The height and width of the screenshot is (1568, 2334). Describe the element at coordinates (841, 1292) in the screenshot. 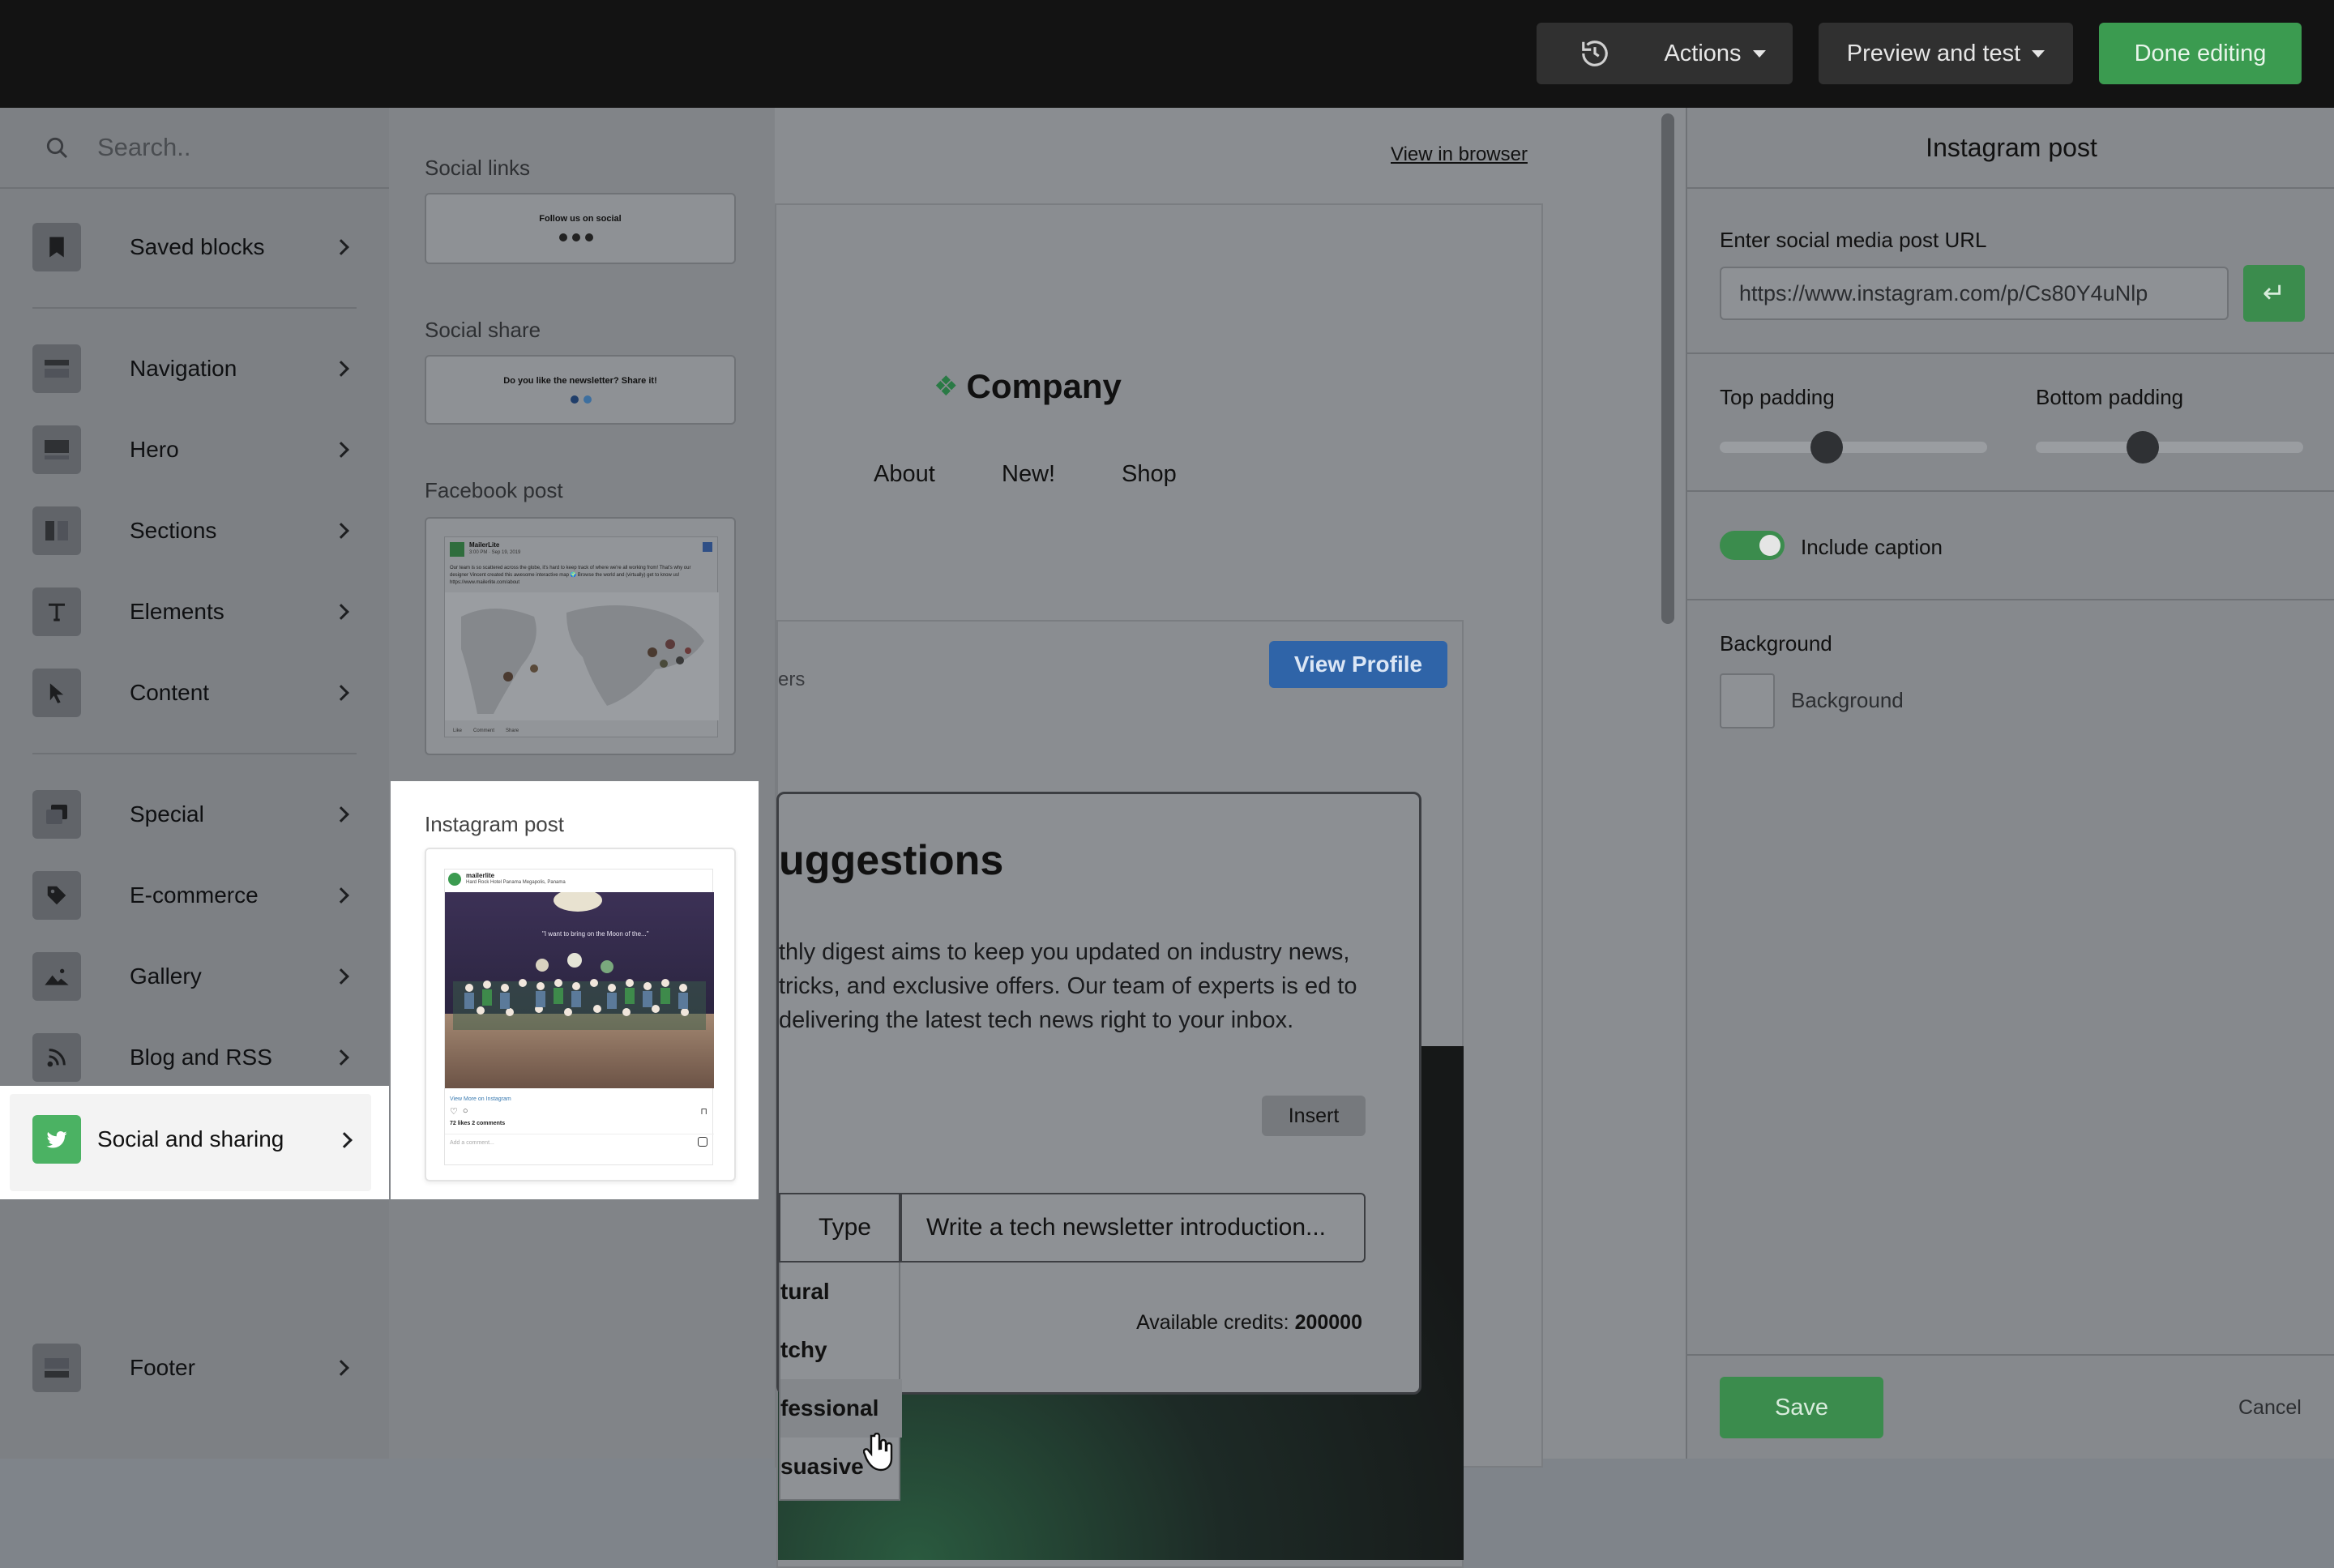

I see `tone-option: tural` at that location.